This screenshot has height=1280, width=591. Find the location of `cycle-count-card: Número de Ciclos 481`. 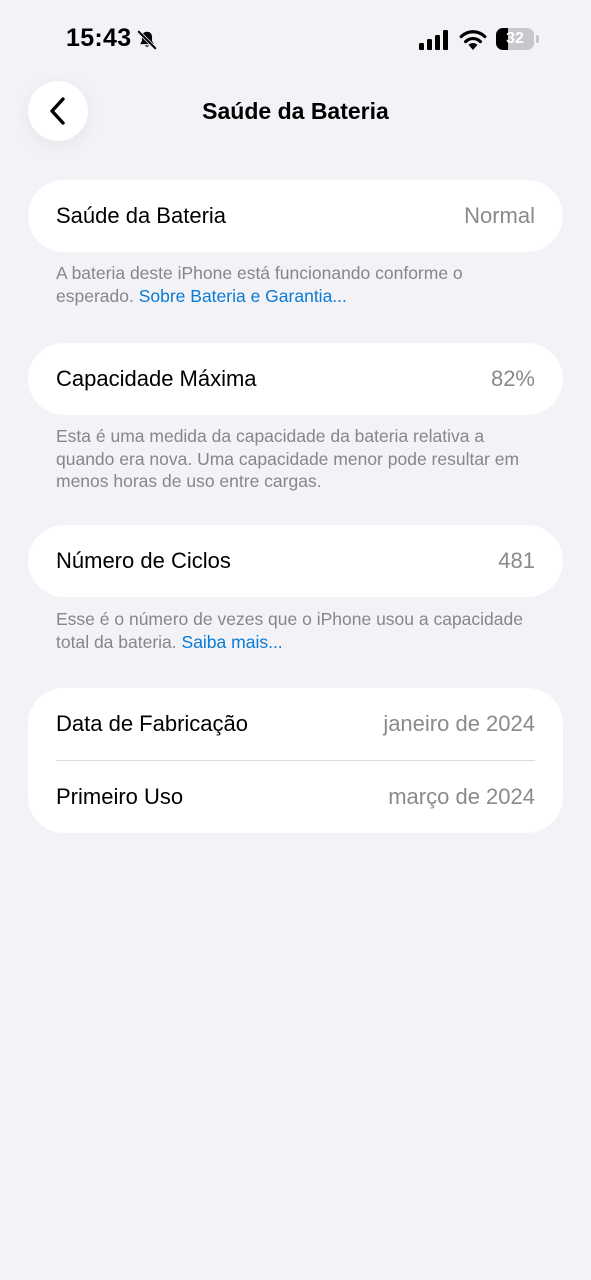

cycle-count-card: Número de Ciclos 481 is located at coordinates (295, 561).